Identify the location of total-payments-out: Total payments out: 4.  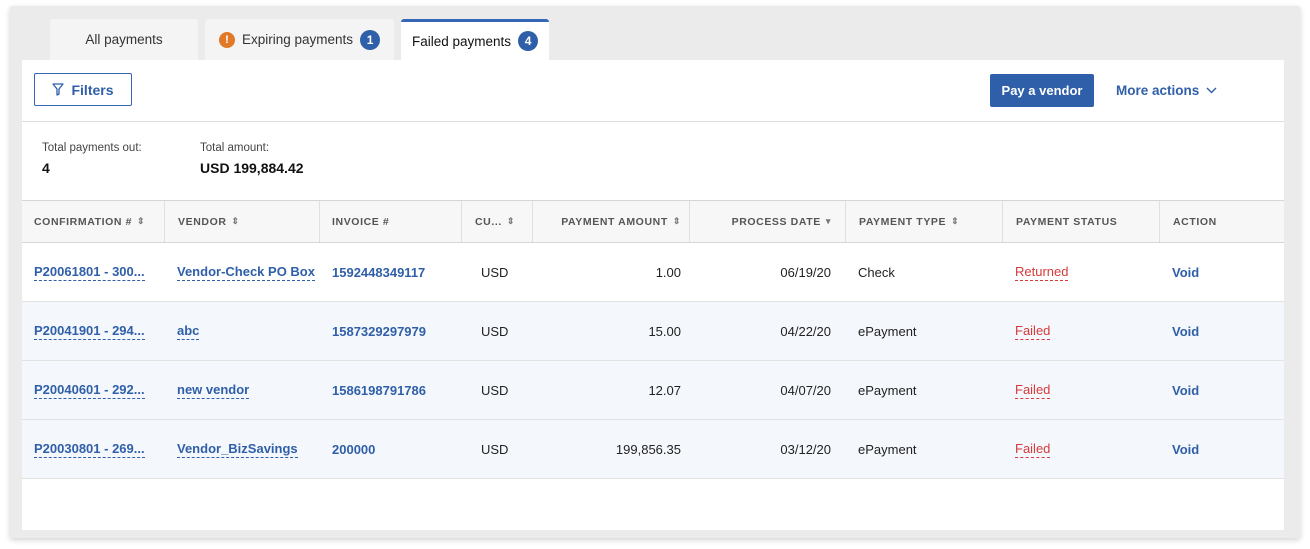
(92, 159).